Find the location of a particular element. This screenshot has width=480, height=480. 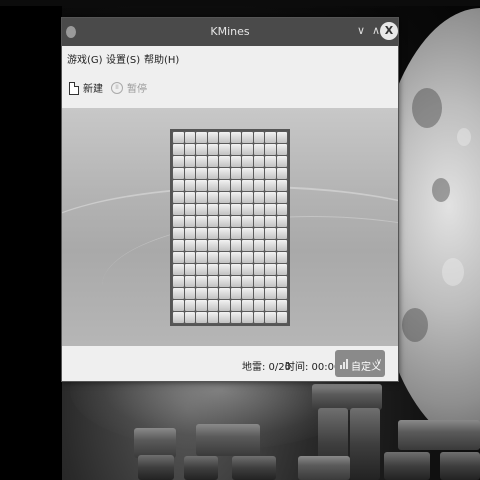

menu-help: 帮助(H) is located at coordinates (161, 58).